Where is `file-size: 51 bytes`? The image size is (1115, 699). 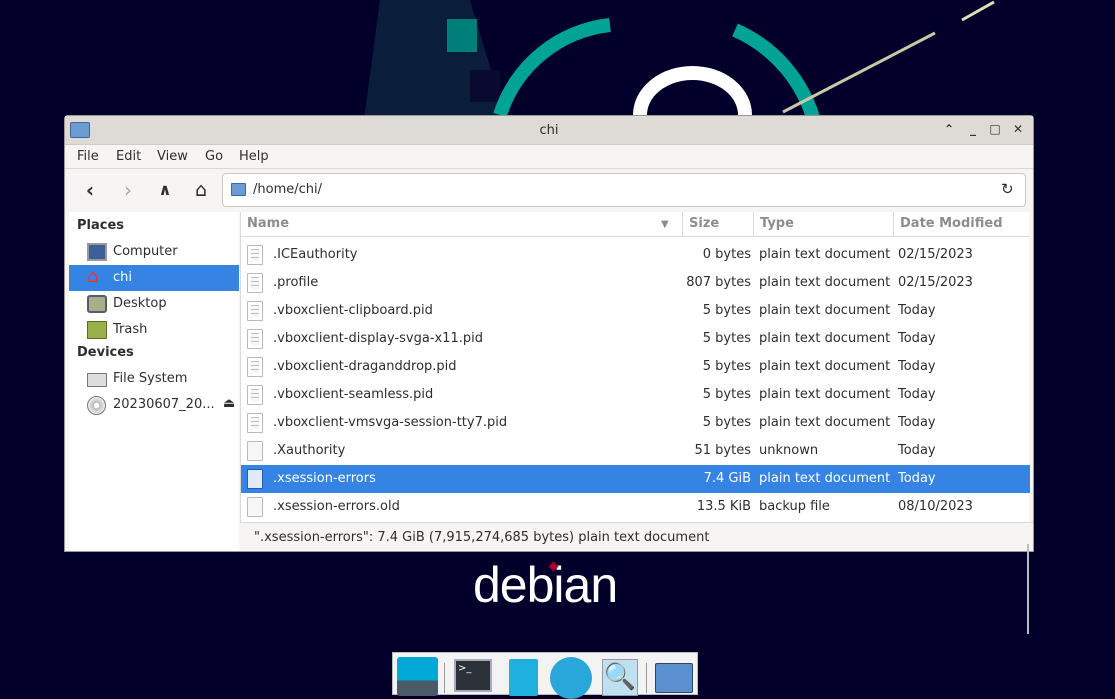 file-size: 51 bytes is located at coordinates (723, 450).